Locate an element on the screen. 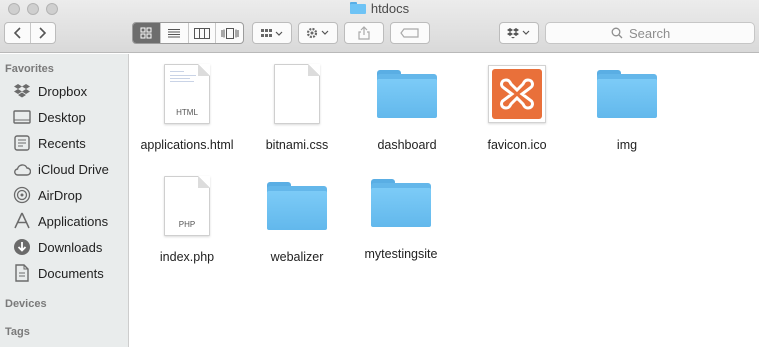 The image size is (759, 347). view-mode-selector is located at coordinates (188, 33).